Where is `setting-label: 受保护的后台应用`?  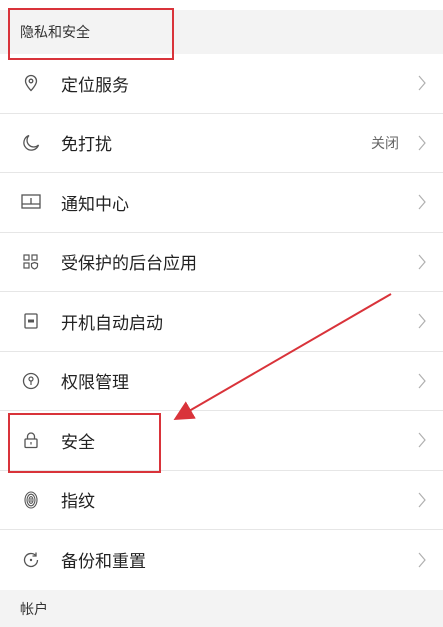 setting-label: 受保护的后台应用 is located at coordinates (129, 264).